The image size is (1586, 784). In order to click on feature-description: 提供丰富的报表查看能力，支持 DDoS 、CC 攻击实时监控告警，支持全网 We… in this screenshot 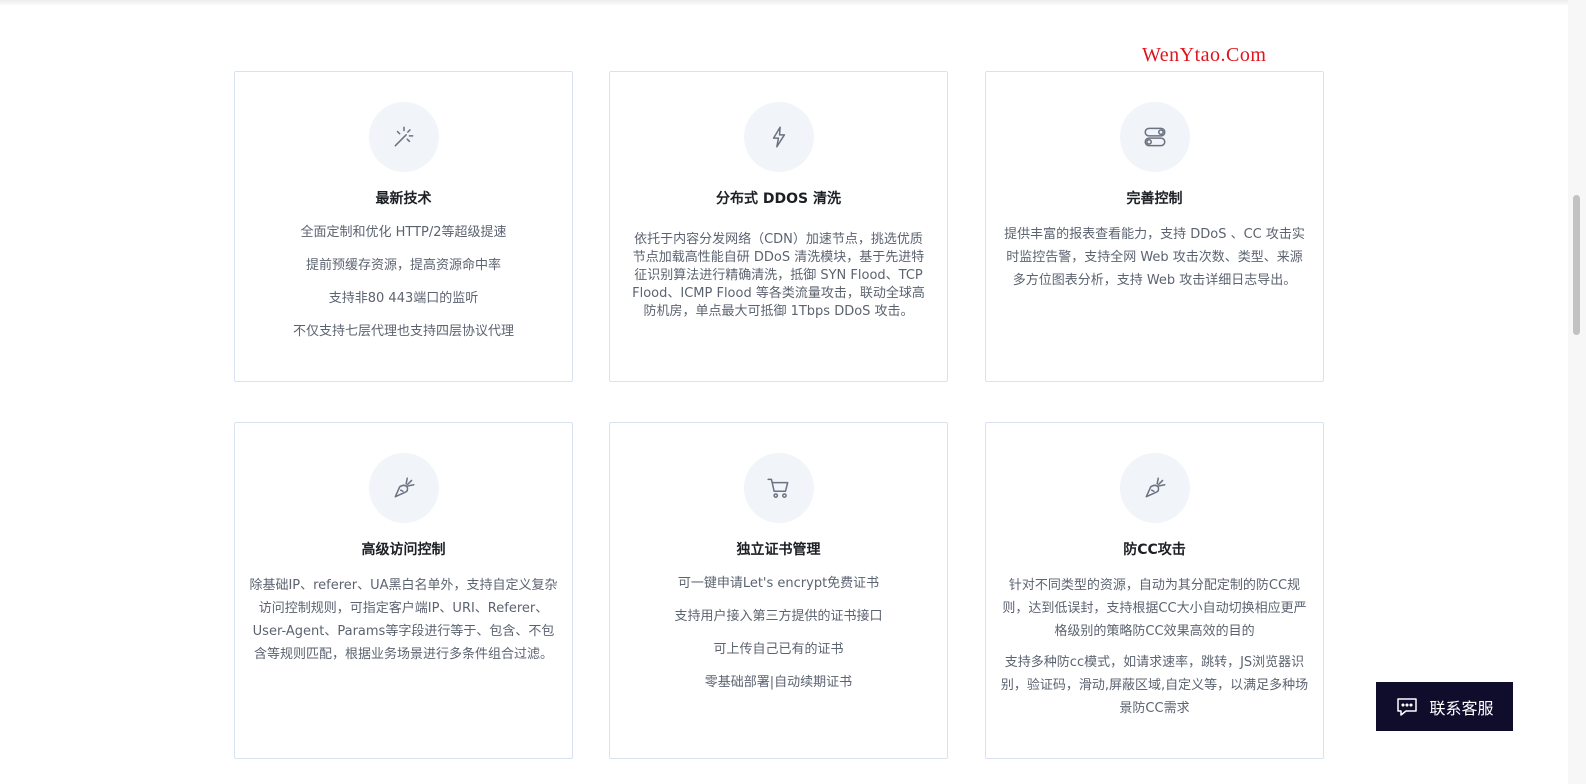, I will do `click(1154, 257)`.